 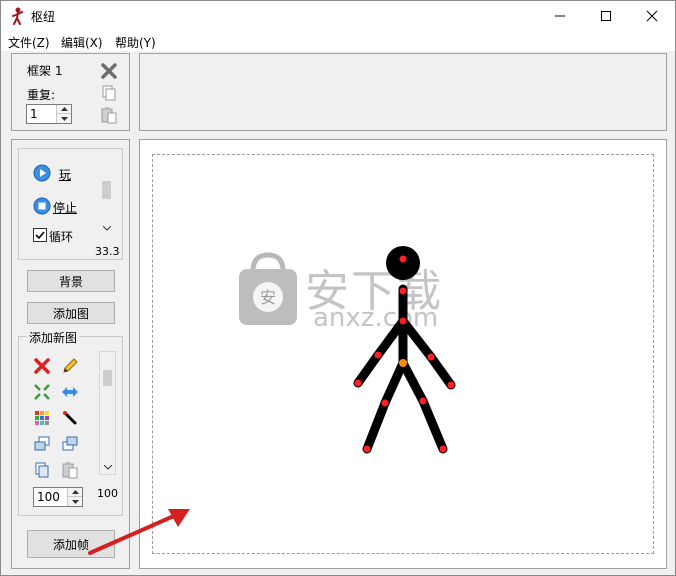 What do you see at coordinates (106, 190) in the screenshot?
I see `speed-slider-thumb` at bounding box center [106, 190].